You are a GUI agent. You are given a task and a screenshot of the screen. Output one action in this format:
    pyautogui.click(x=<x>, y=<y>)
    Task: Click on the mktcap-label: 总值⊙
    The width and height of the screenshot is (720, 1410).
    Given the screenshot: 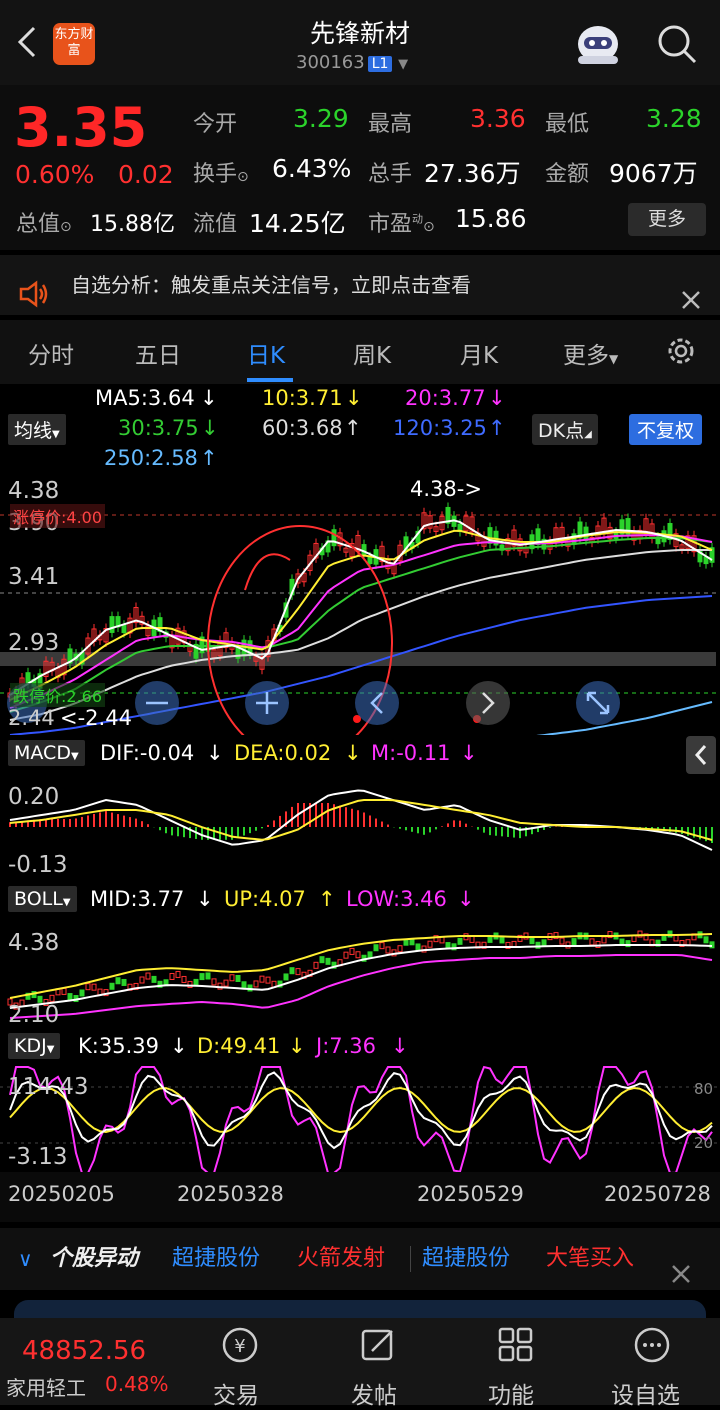 What is the action you would take?
    pyautogui.click(x=44, y=222)
    